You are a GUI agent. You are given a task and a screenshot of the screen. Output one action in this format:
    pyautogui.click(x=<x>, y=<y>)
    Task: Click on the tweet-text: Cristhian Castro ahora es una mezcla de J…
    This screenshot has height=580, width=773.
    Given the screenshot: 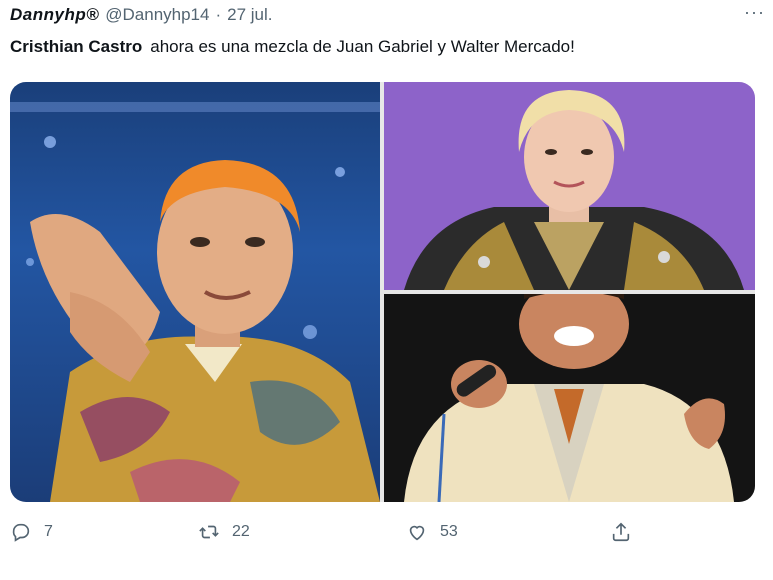 What is the action you would take?
    pyautogui.click(x=386, y=47)
    